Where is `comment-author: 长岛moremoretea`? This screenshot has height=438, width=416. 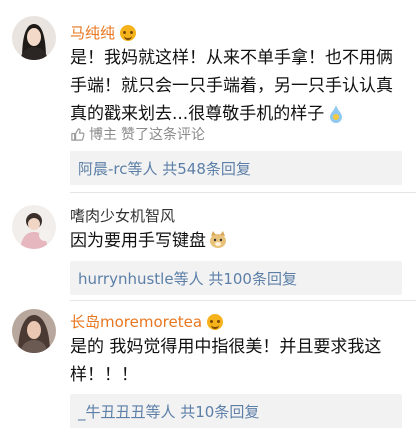 comment-author: 长岛moremoretea is located at coordinates (147, 321).